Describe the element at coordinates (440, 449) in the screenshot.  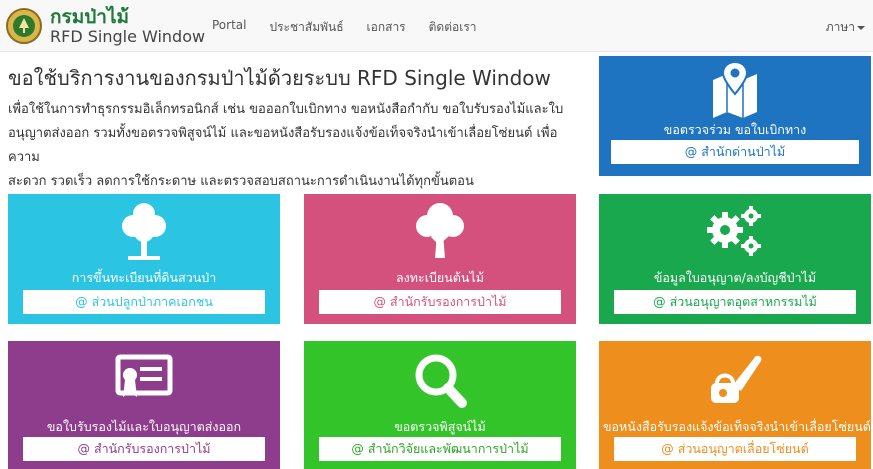
I see `tile-agency-button: @ สำนักวิจัยและพัฒนาการป่าไม้` at that location.